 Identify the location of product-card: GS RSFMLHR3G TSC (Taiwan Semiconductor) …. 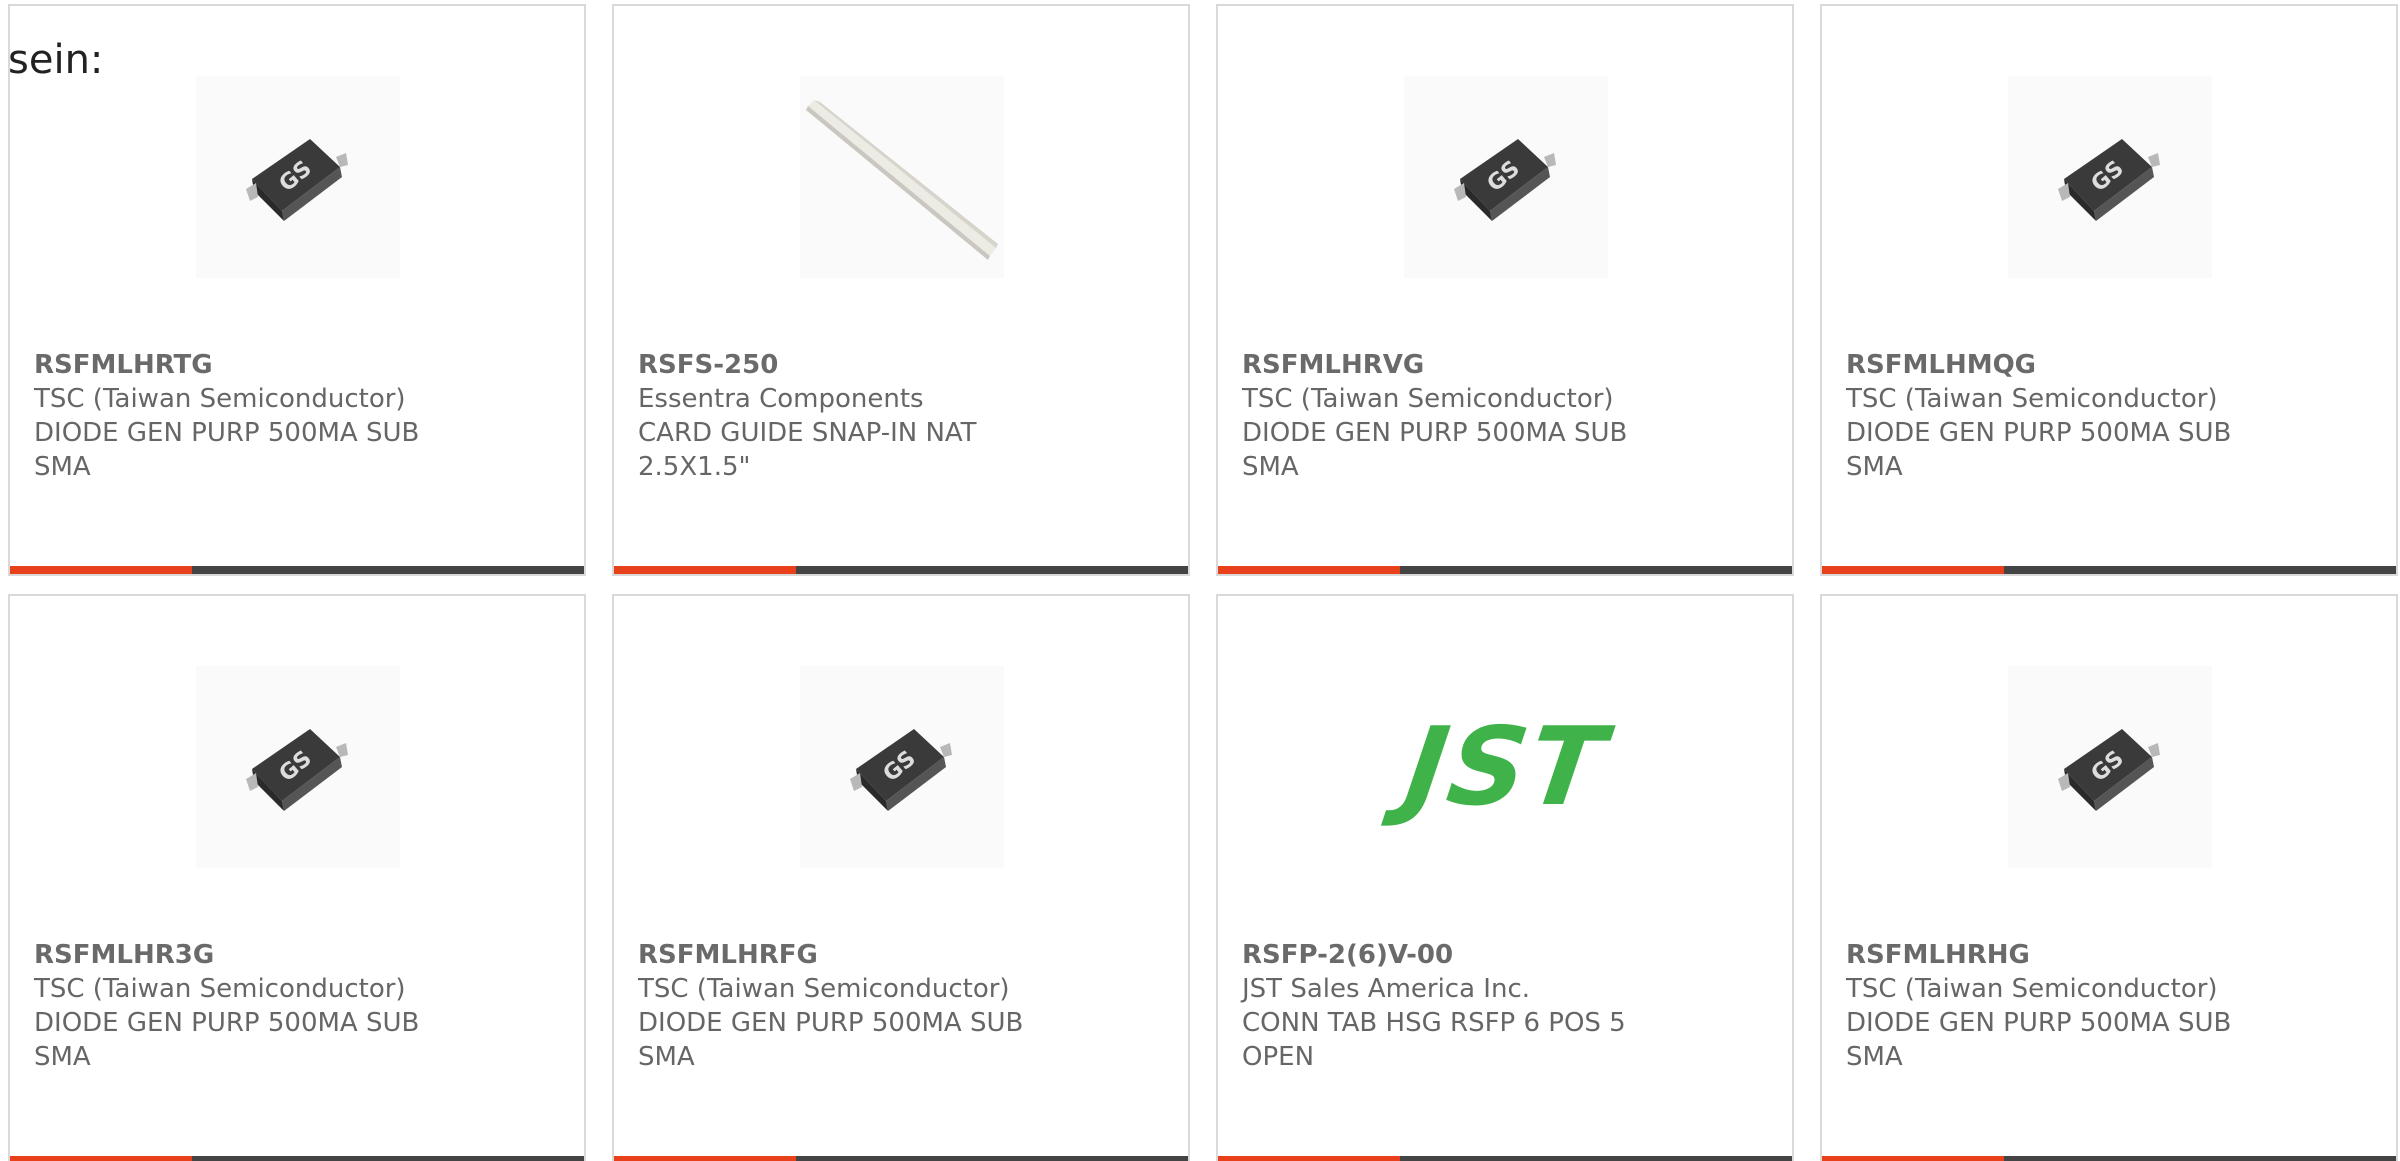
(297, 877).